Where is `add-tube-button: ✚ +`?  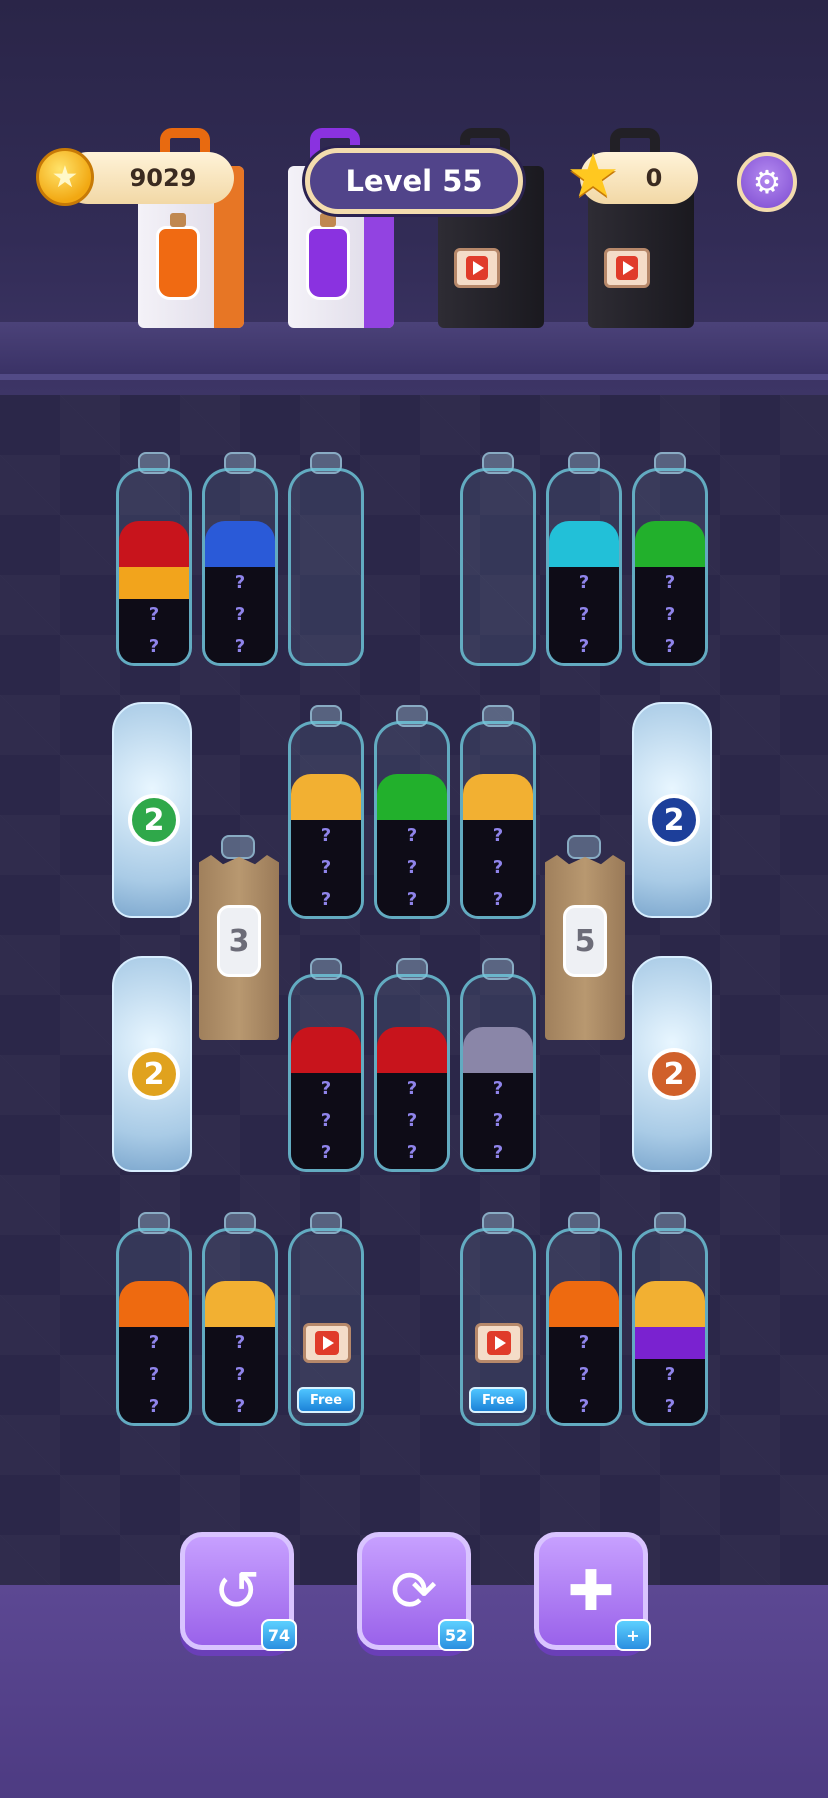
add-tube-button: ✚ + is located at coordinates (592, 1591).